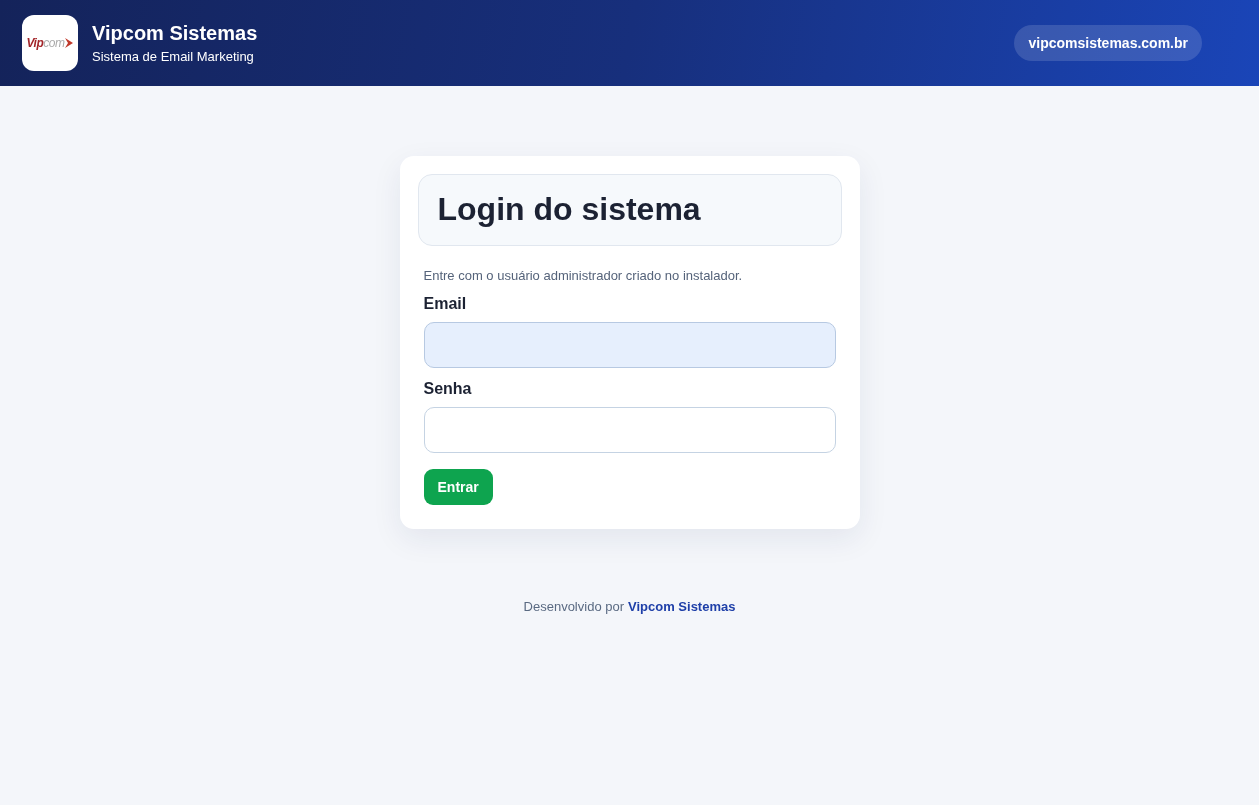  What do you see at coordinates (175, 33) in the screenshot?
I see `app-title: Vipcom Sistemas` at bounding box center [175, 33].